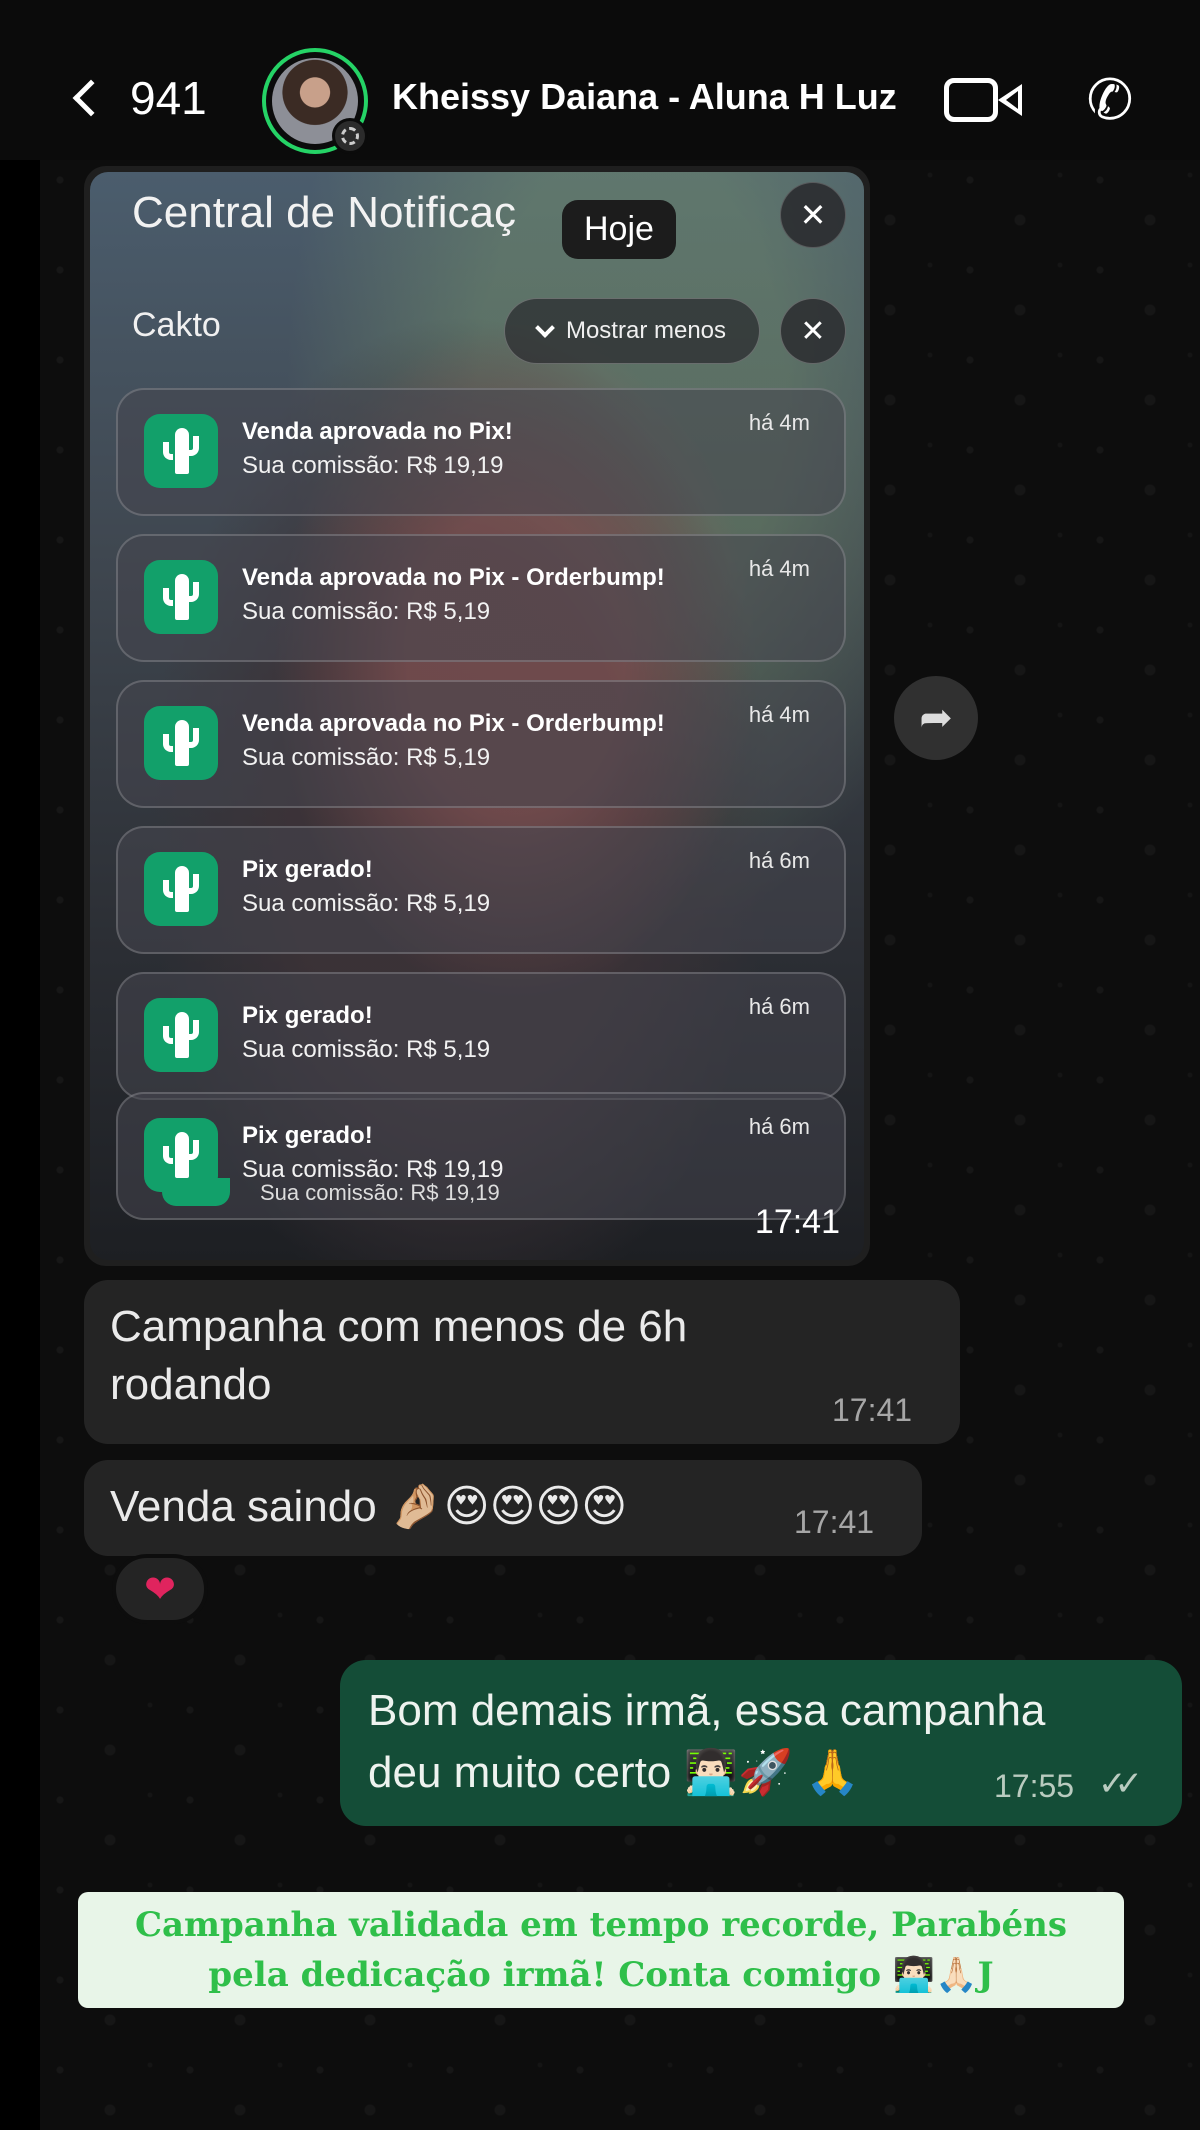 The image size is (1200, 2130). I want to click on video-call-icon, so click(971, 100).